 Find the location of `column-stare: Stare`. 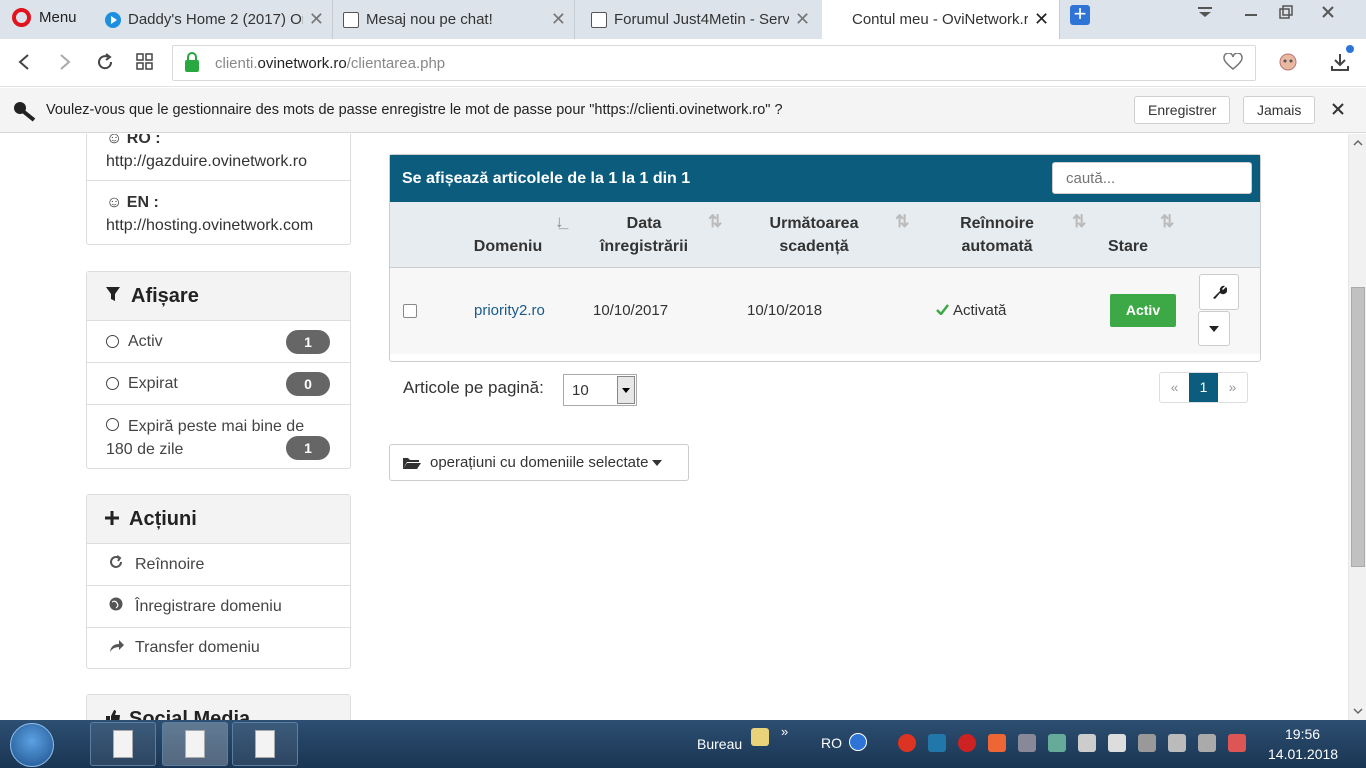

column-stare: Stare is located at coordinates (1128, 246).